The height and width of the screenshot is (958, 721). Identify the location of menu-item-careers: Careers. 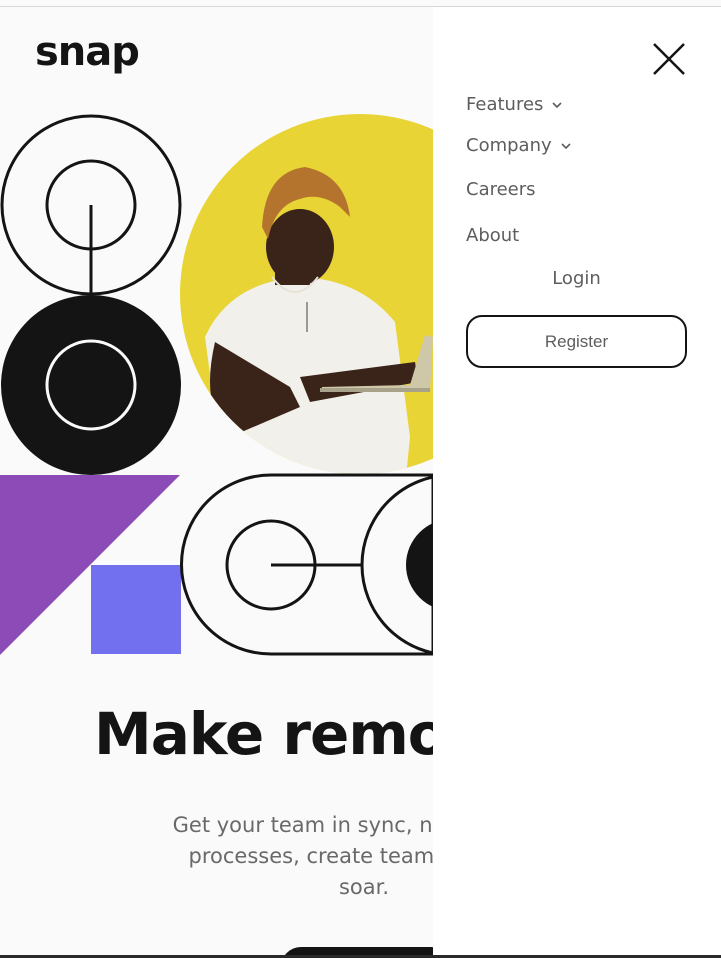
(501, 190).